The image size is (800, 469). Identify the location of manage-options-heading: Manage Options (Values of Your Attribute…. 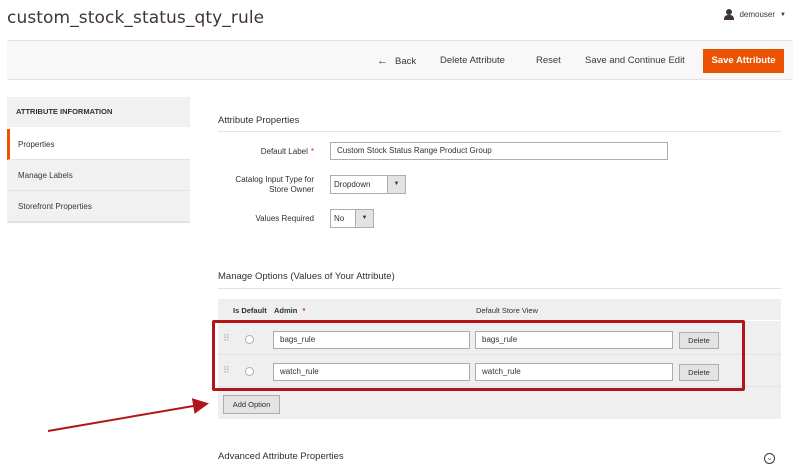
(306, 276).